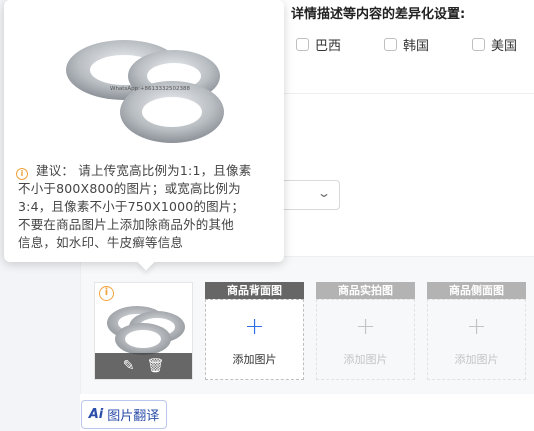 This screenshot has width=534, height=431. I want to click on info-circle-icon: i, so click(106, 293).